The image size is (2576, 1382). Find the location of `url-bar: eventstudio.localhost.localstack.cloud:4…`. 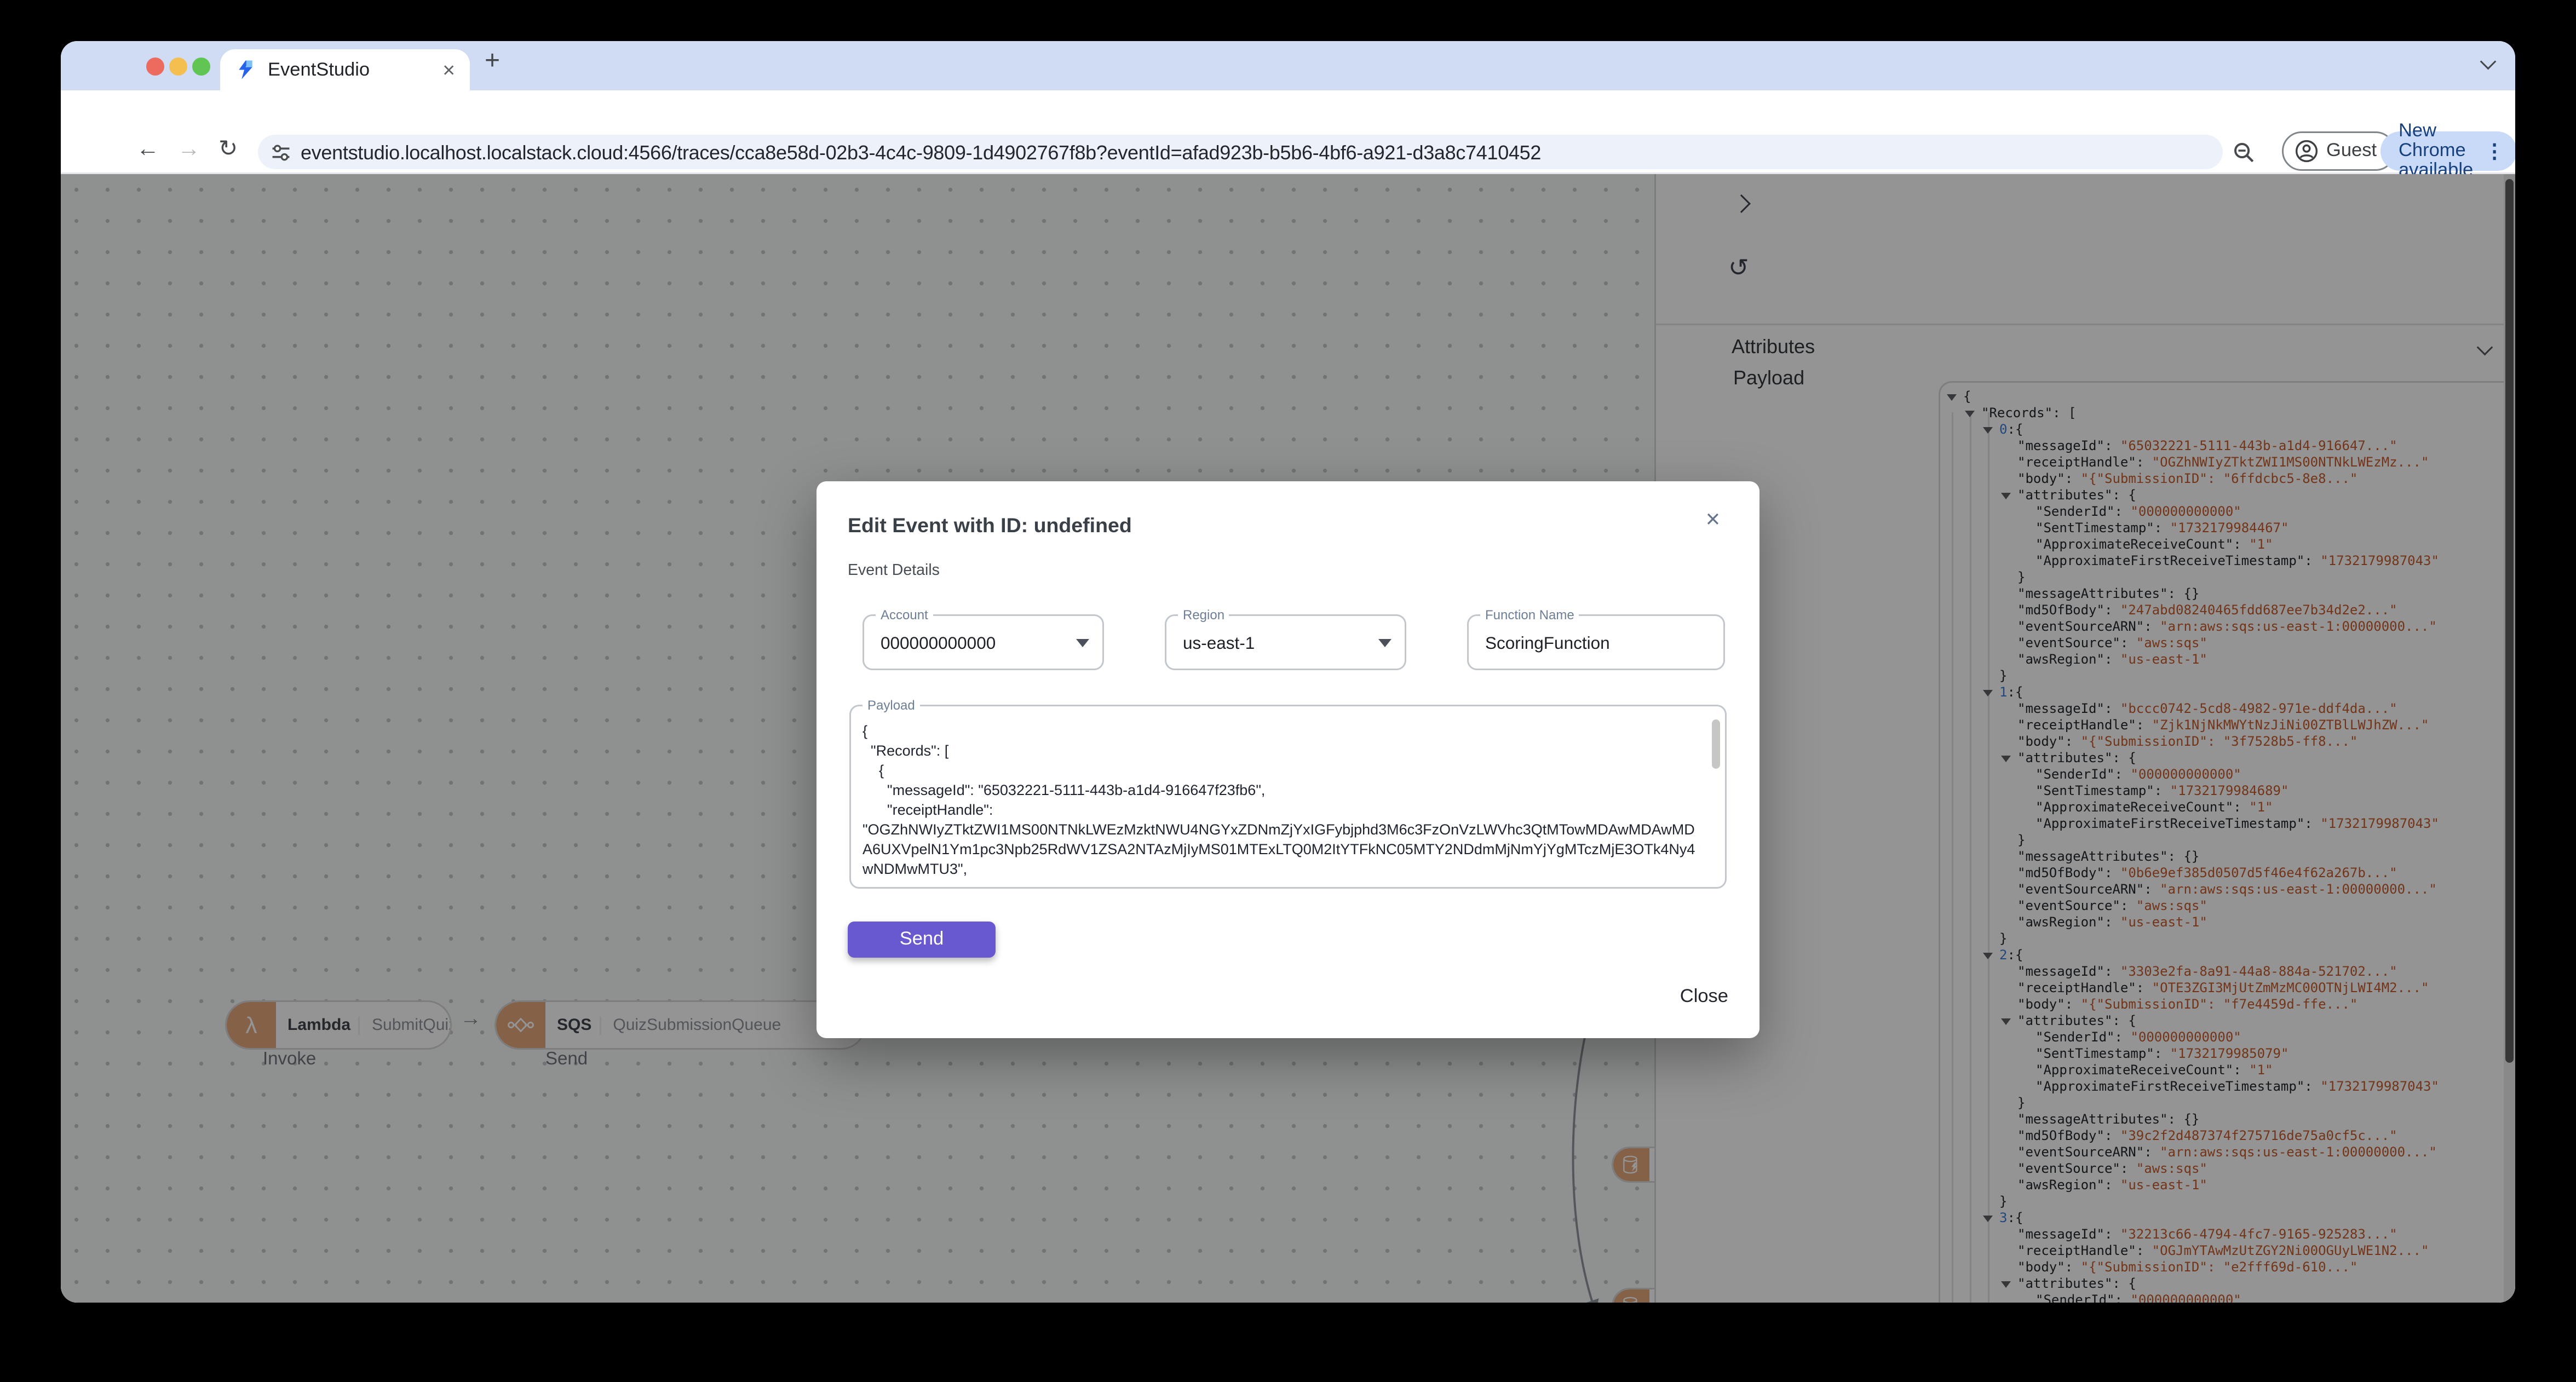

url-bar: eventstudio.localhost.localstack.cloud:4… is located at coordinates (1240, 152).